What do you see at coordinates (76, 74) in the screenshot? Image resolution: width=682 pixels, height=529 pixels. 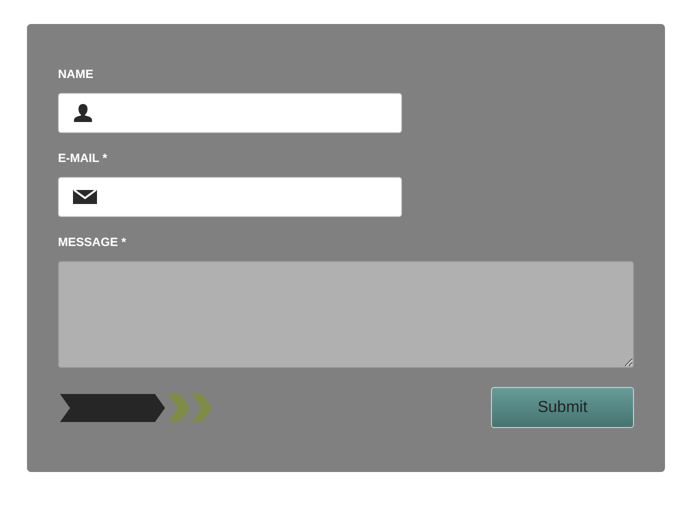 I see `field-label: NAME` at bounding box center [76, 74].